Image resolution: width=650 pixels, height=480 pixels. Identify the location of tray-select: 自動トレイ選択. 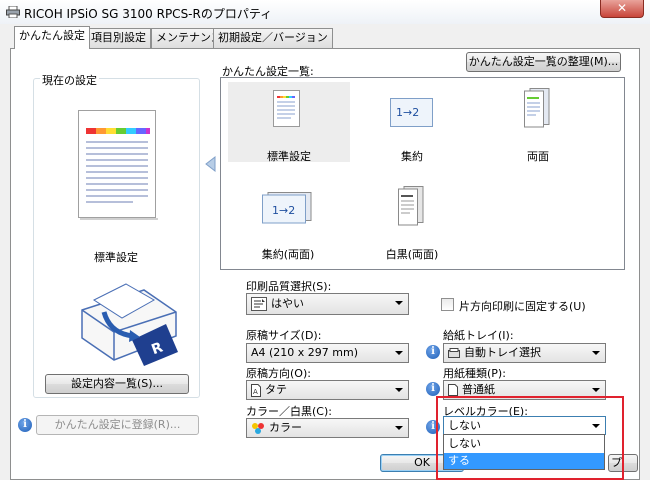
(524, 353).